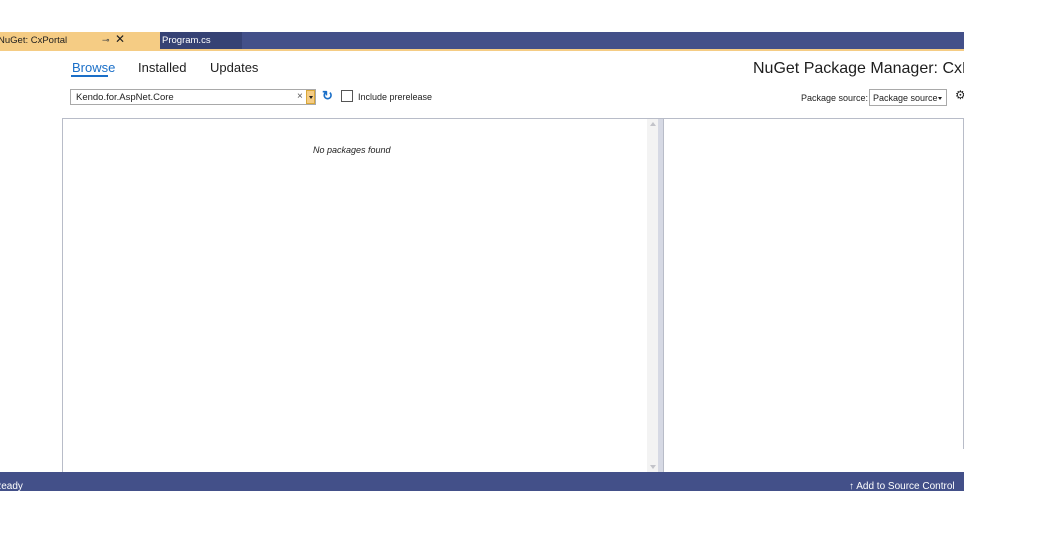 The width and height of the screenshot is (1057, 550). What do you see at coordinates (106, 40) in the screenshot?
I see `pin-icon: ⊸` at bounding box center [106, 40].